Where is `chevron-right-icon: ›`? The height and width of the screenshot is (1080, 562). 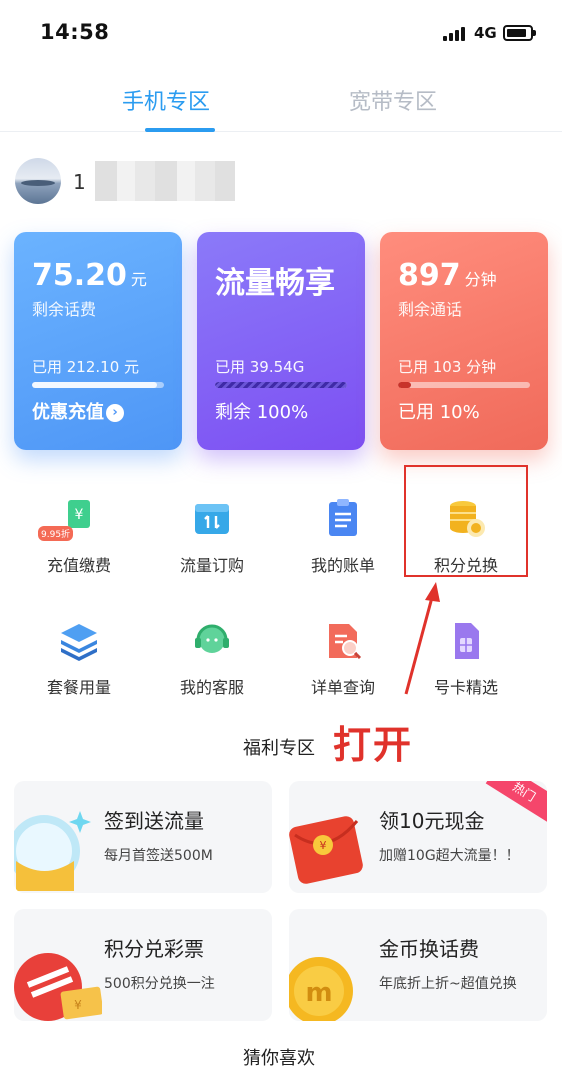
chevron-right-icon: › is located at coordinates (115, 413).